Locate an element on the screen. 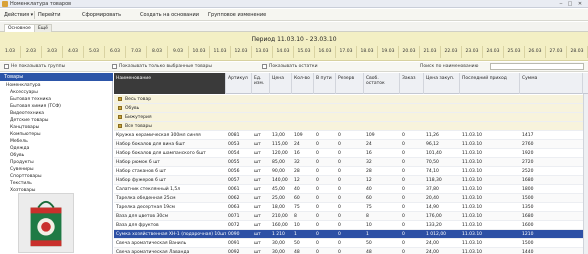 The width and height of the screenshot is (588, 254). group-row: Все товары is located at coordinates (351, 126).